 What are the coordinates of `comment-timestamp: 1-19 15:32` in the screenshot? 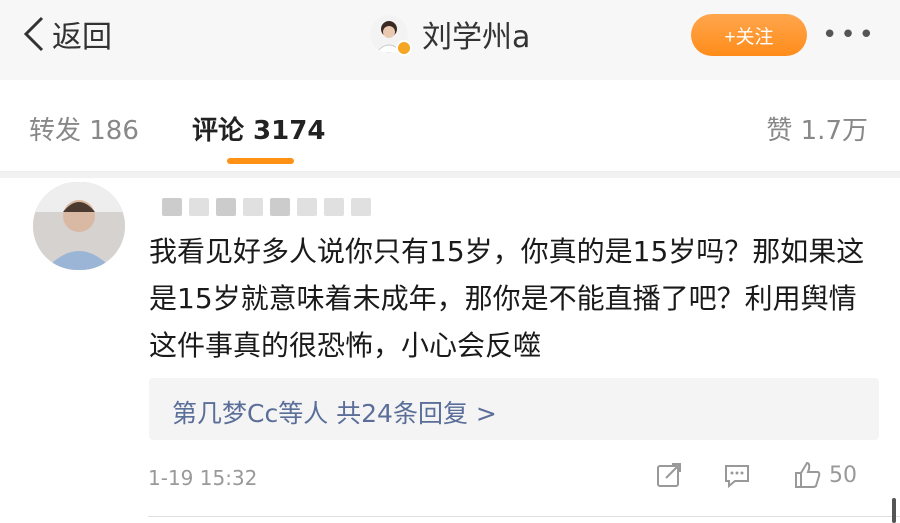 It's located at (203, 478).